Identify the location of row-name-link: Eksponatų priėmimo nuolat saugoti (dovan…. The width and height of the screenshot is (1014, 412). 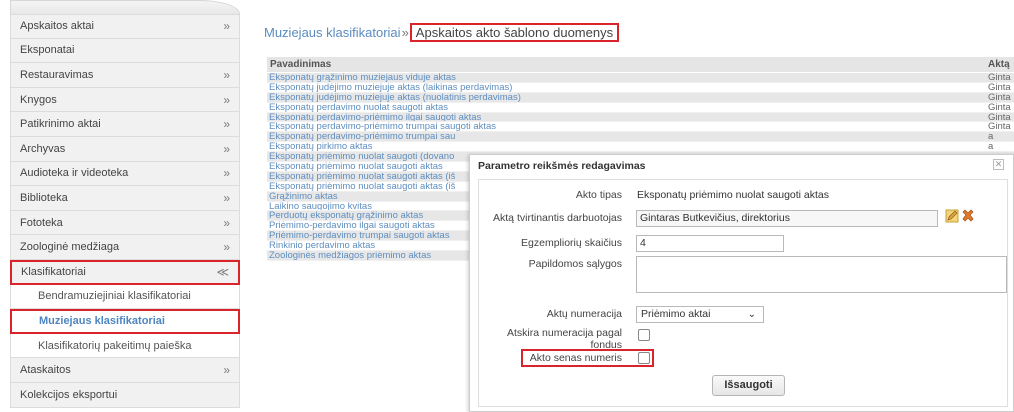
(361, 156).